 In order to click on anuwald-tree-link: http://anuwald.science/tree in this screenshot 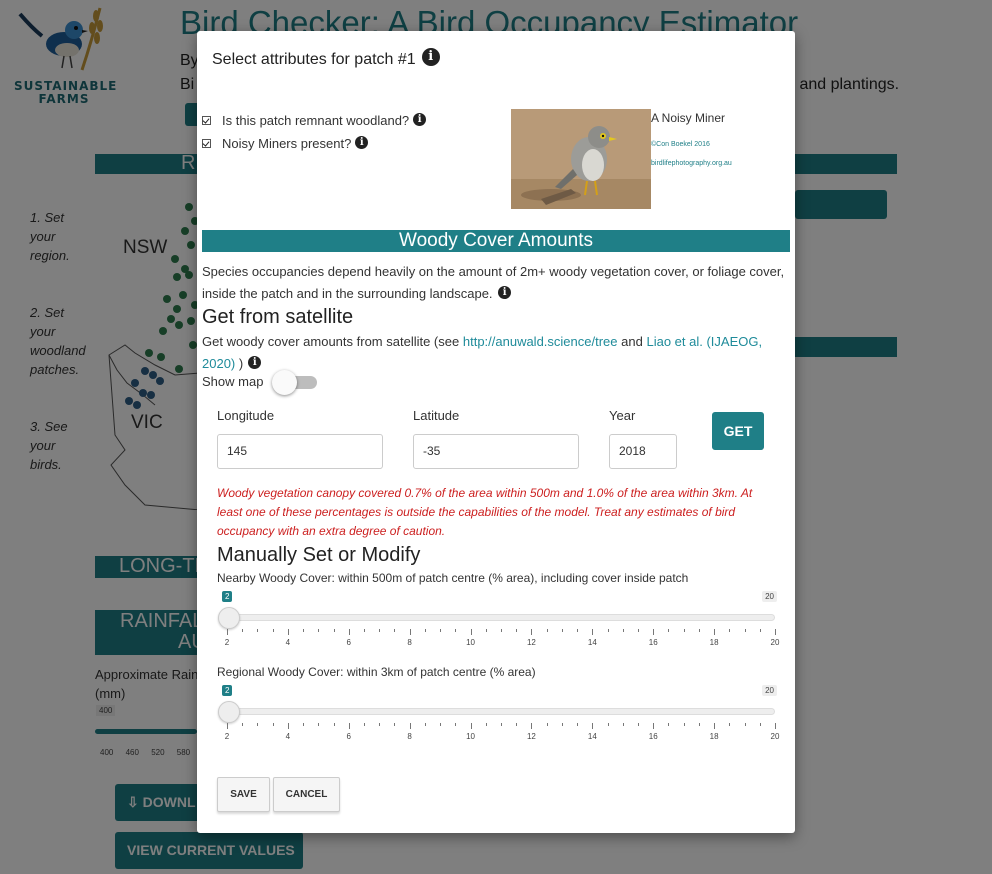, I will do `click(540, 341)`.